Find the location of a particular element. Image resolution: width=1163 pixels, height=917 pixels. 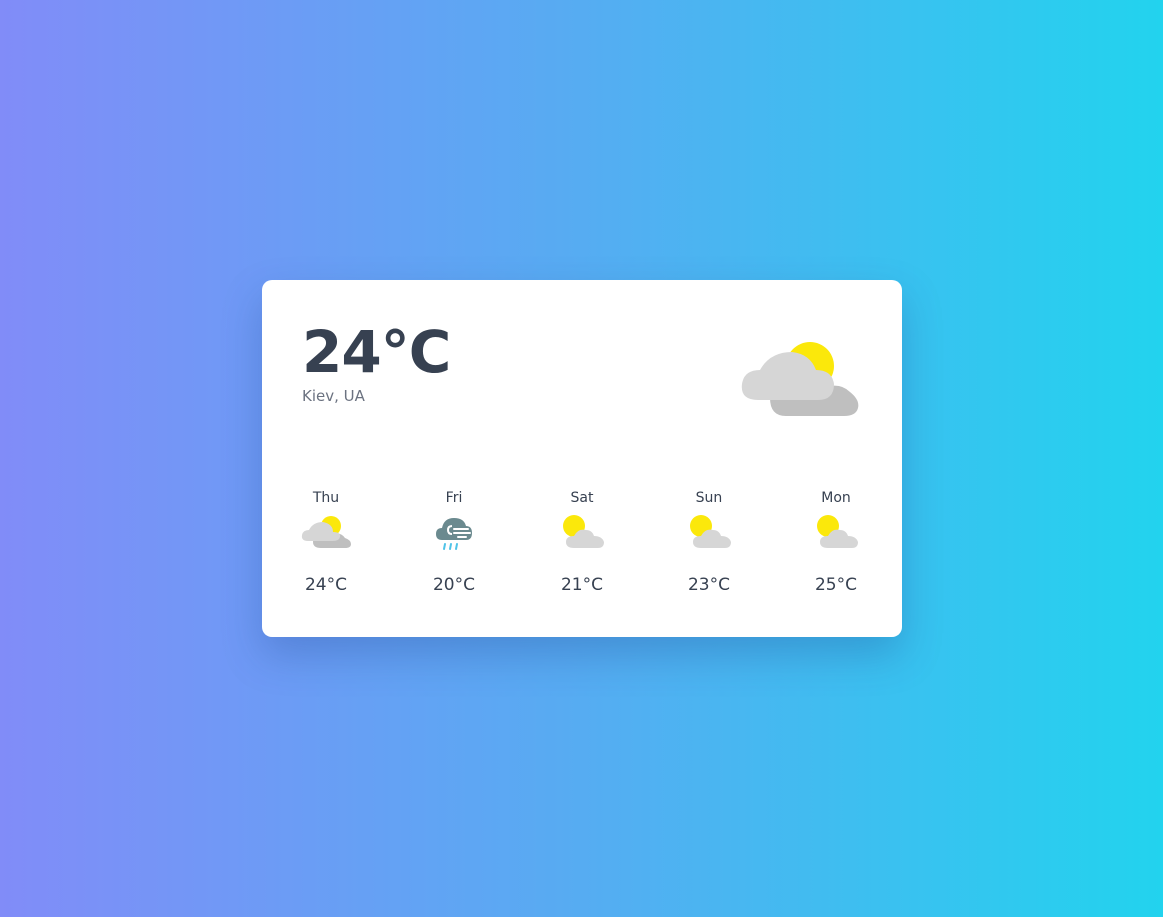

forecast-day-sun: Sun 23°C is located at coordinates (709, 543).